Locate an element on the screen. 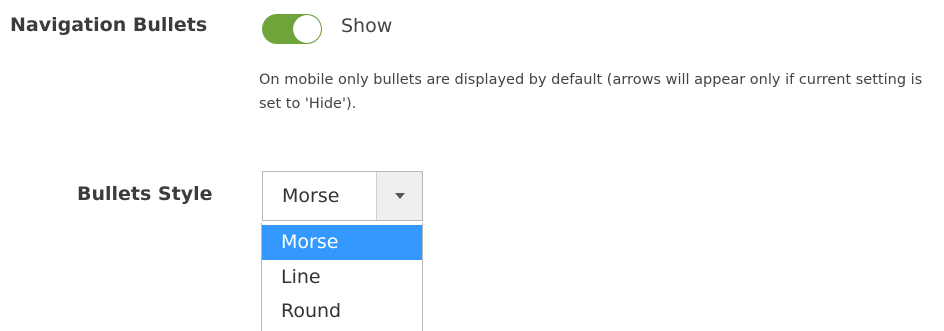  chevron-down-icon is located at coordinates (400, 196).